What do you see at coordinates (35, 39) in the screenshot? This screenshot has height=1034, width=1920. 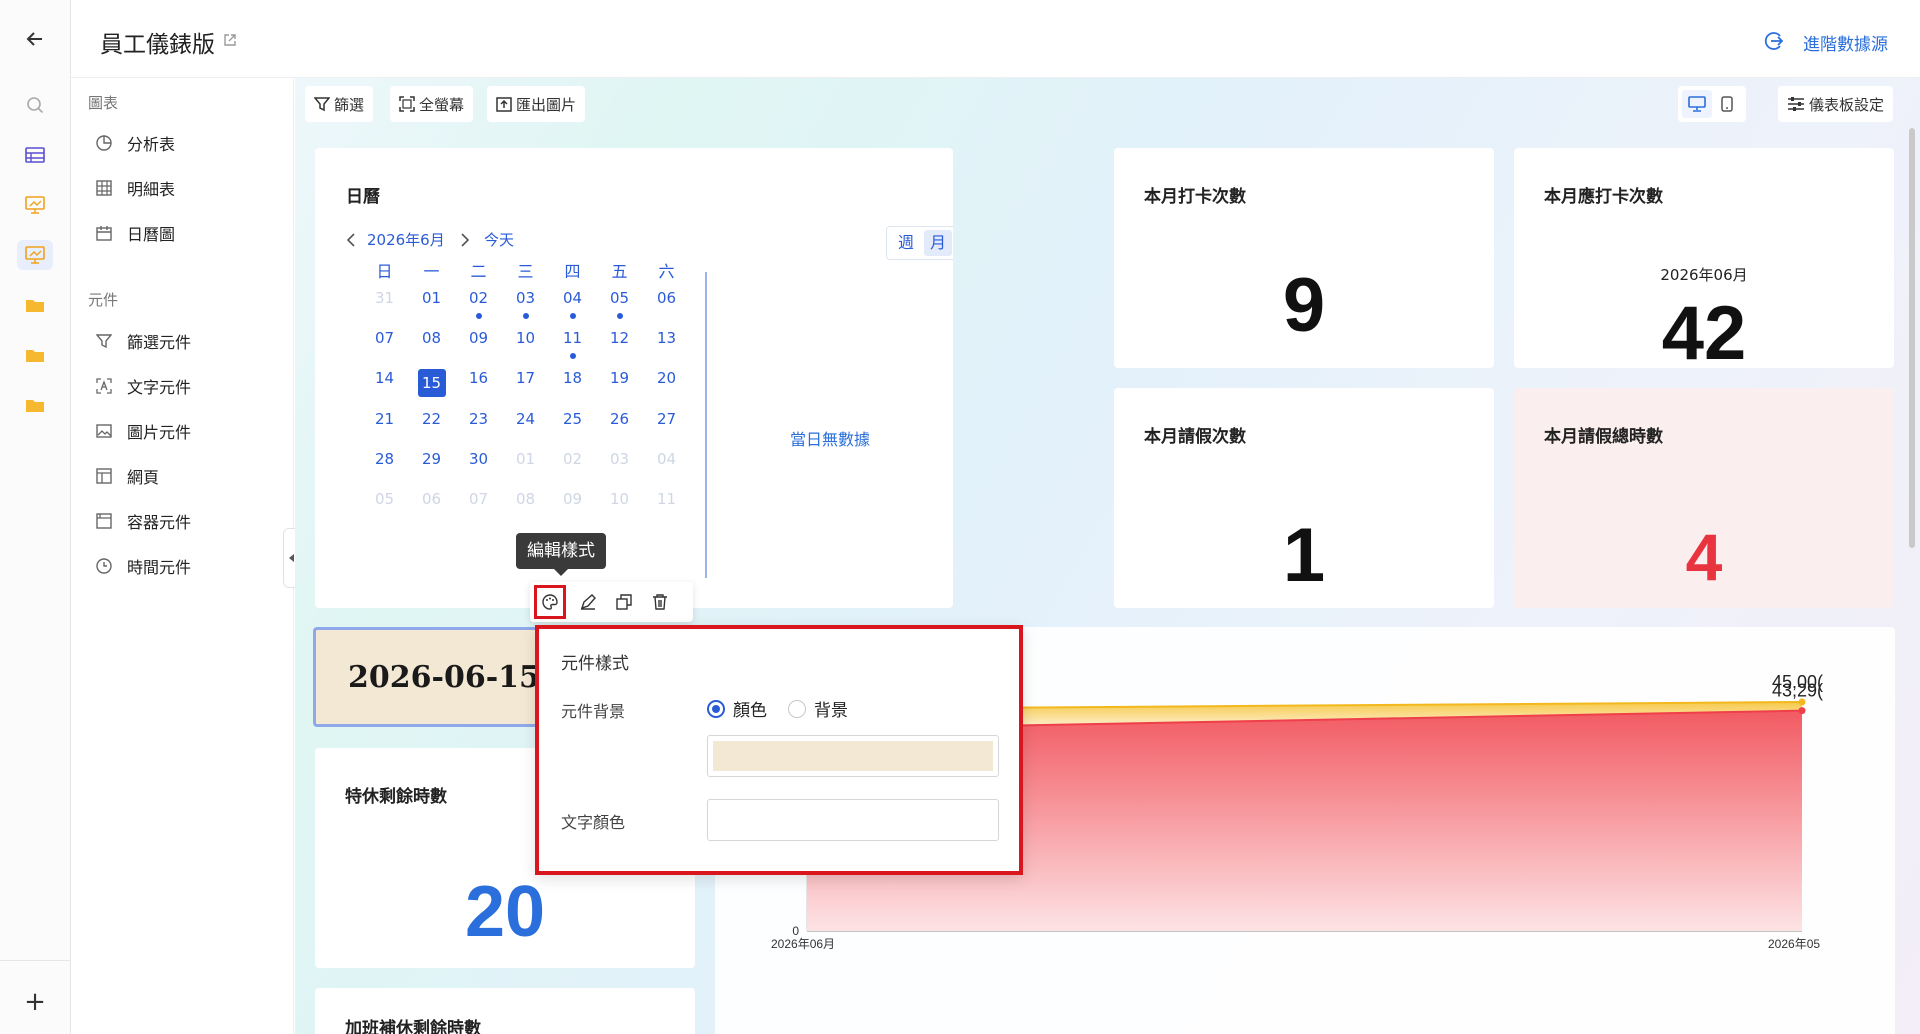 I see `back-arrow-icon` at bounding box center [35, 39].